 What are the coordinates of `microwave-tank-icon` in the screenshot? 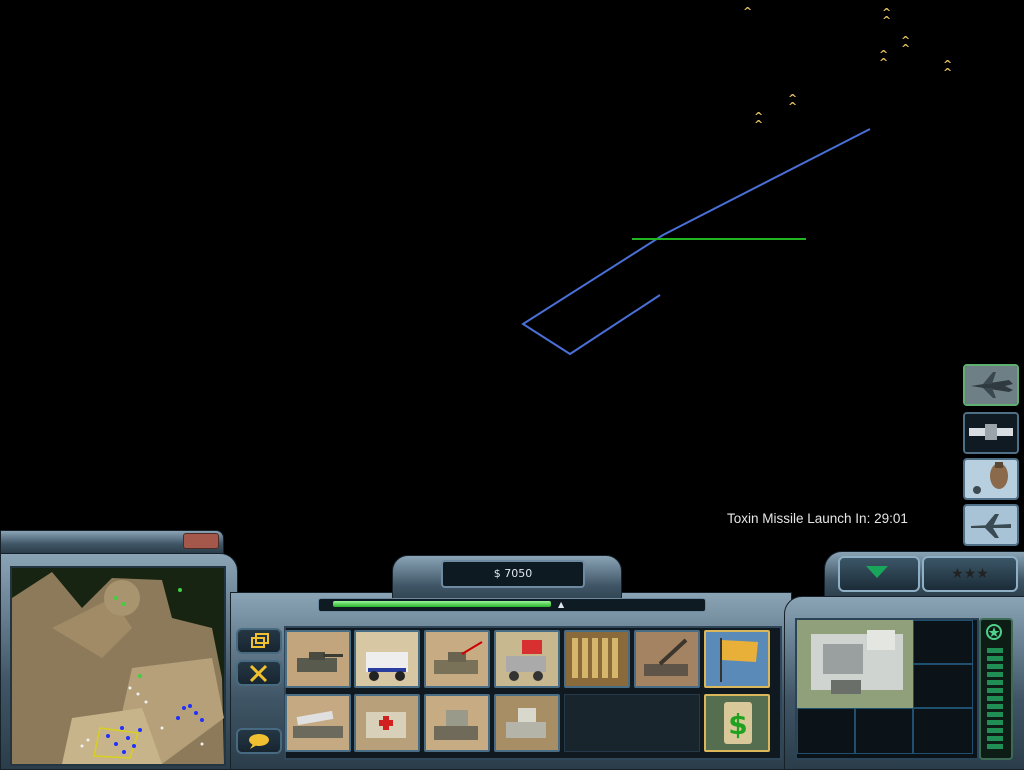 It's located at (527, 723).